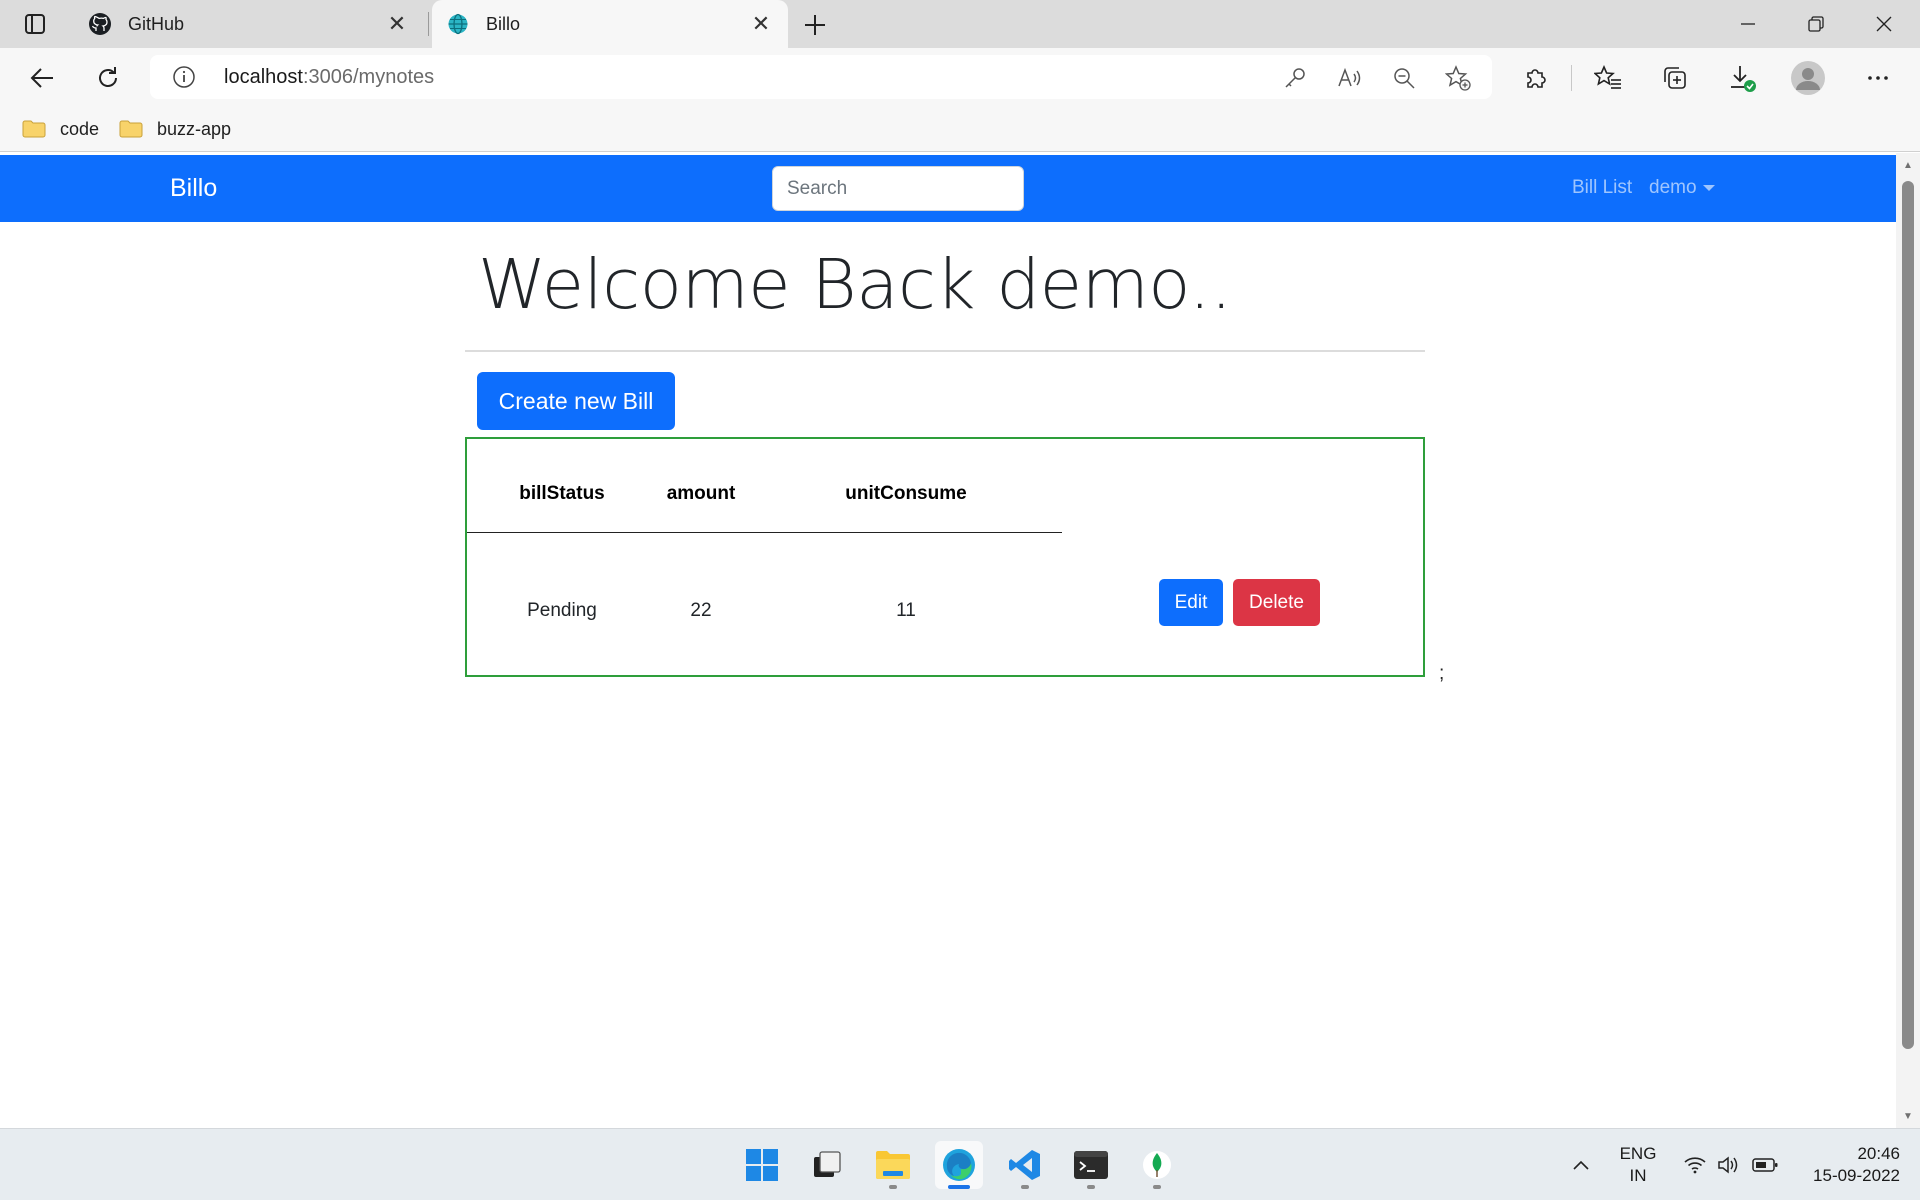 Image resolution: width=1920 pixels, height=1200 pixels. I want to click on wifi-icon, so click(1695, 1165).